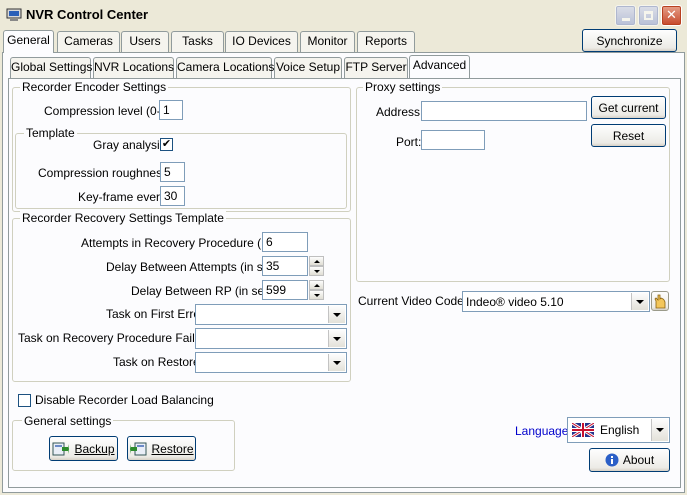  Describe the element at coordinates (583, 430) in the screenshot. I see `uk-flag-icon` at that location.